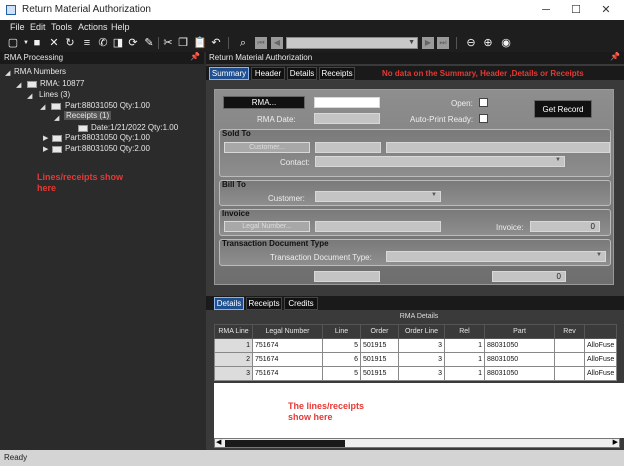 The width and height of the screenshot is (624, 466). What do you see at coordinates (183, 43) in the screenshot?
I see `copy-icon: ❐` at bounding box center [183, 43].